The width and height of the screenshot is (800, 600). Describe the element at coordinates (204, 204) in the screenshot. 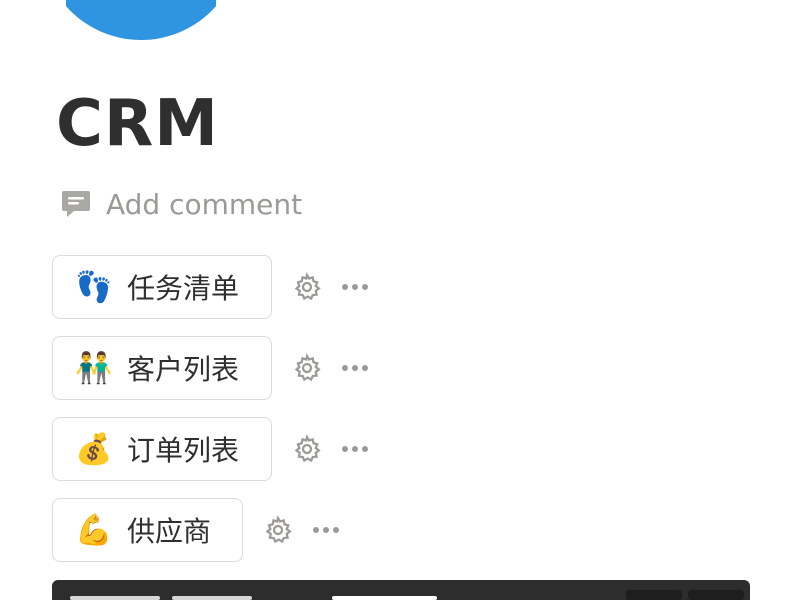

I see `add-comment-label: Add comment` at that location.